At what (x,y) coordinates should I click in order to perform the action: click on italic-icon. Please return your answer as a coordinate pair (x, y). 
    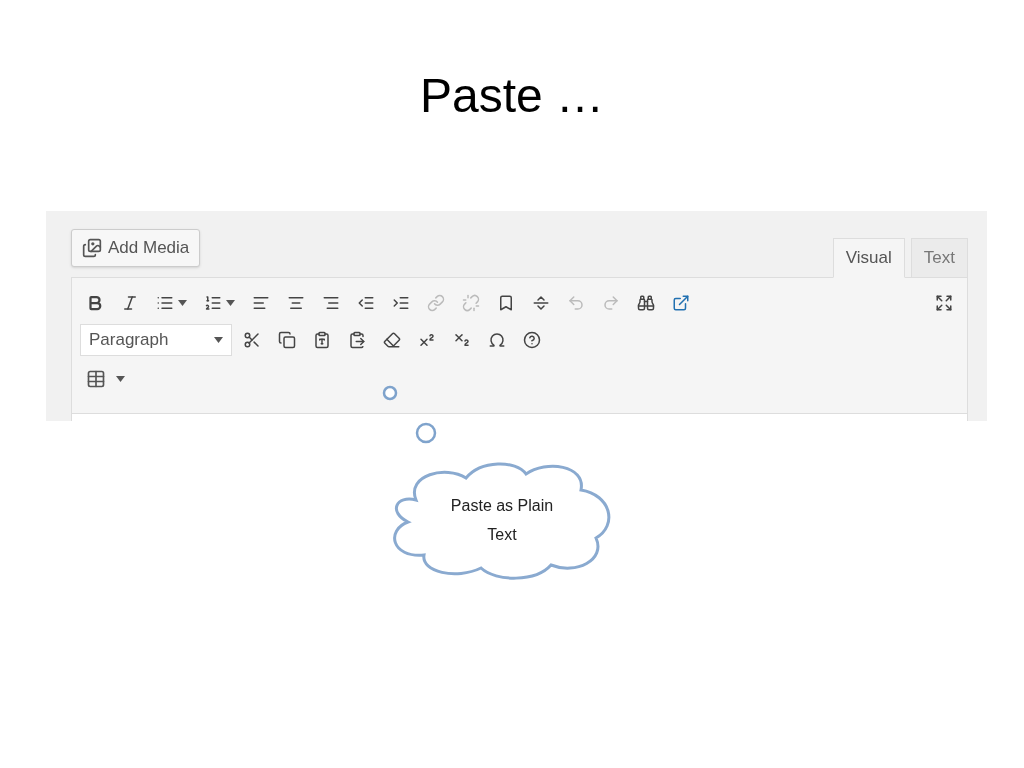
    Looking at the image, I should click on (130, 303).